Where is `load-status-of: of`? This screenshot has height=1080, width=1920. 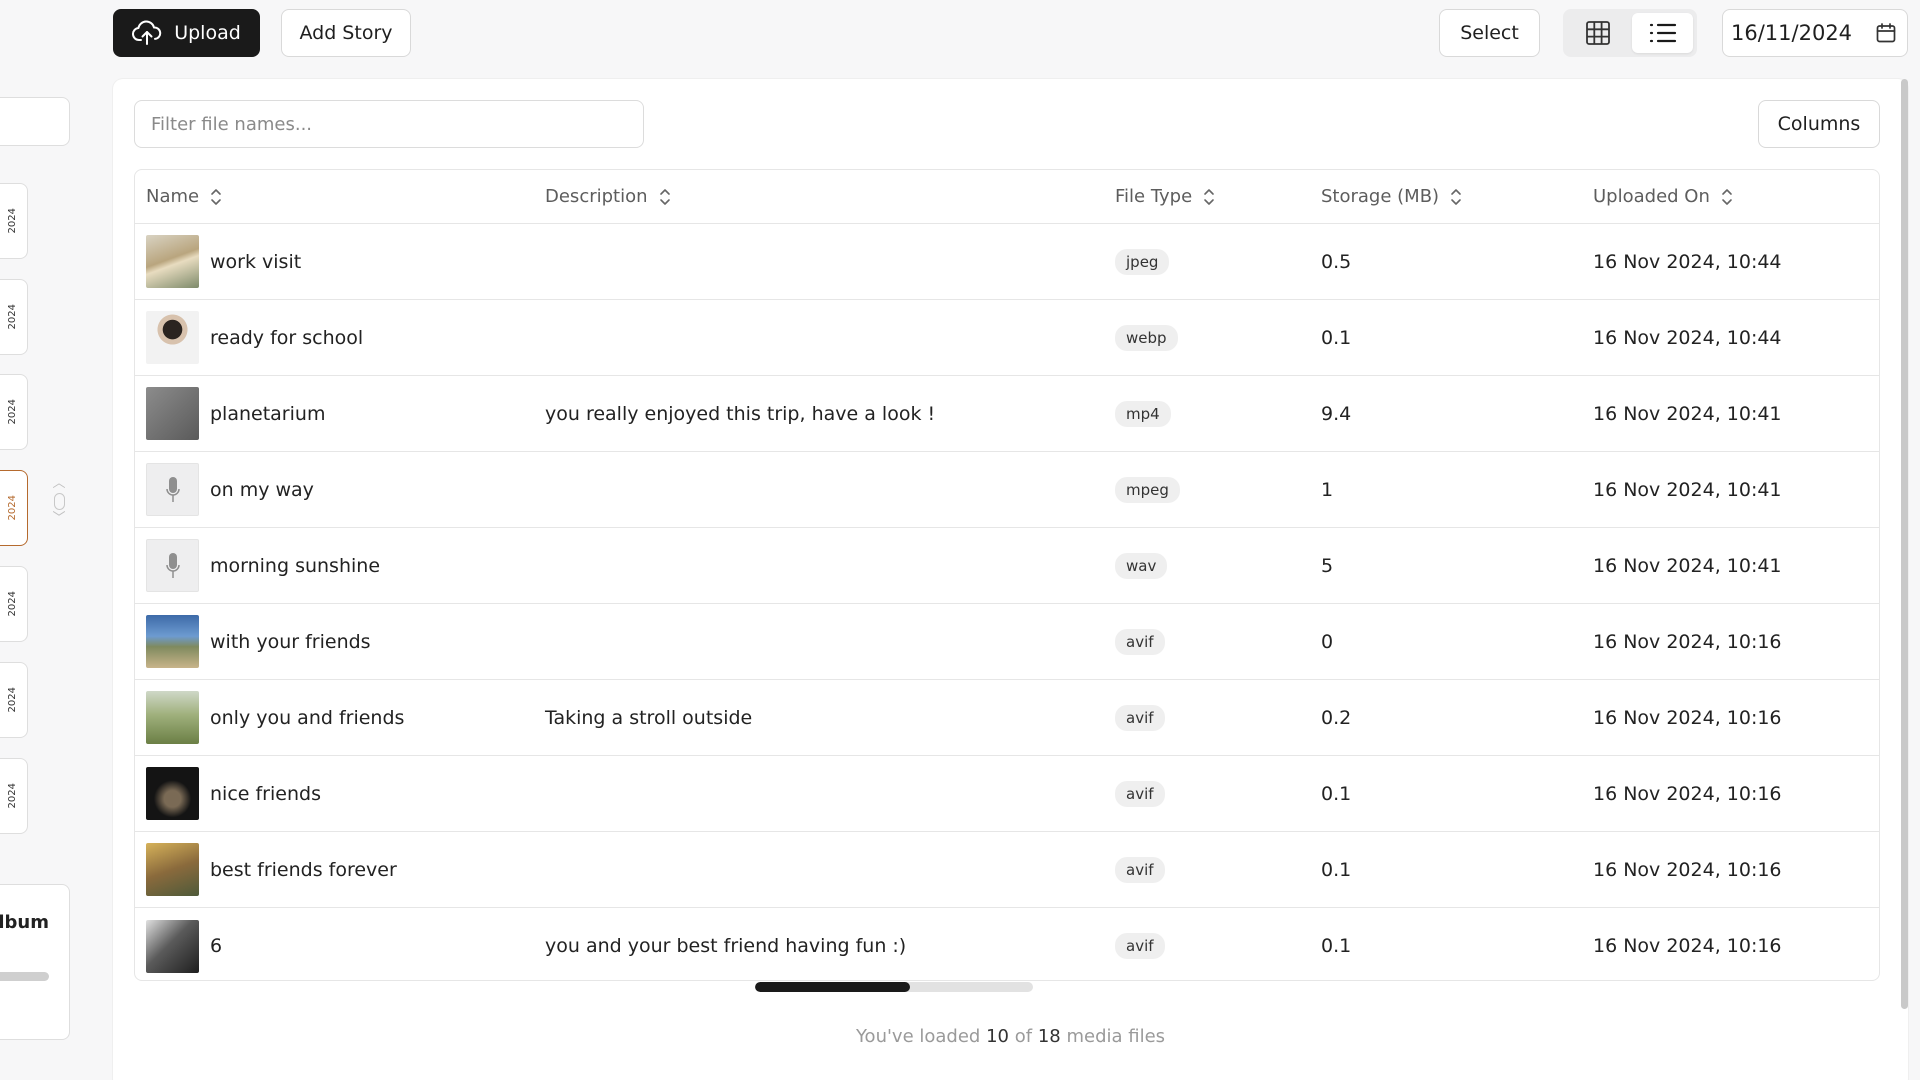
load-status-of: of is located at coordinates (1023, 1036).